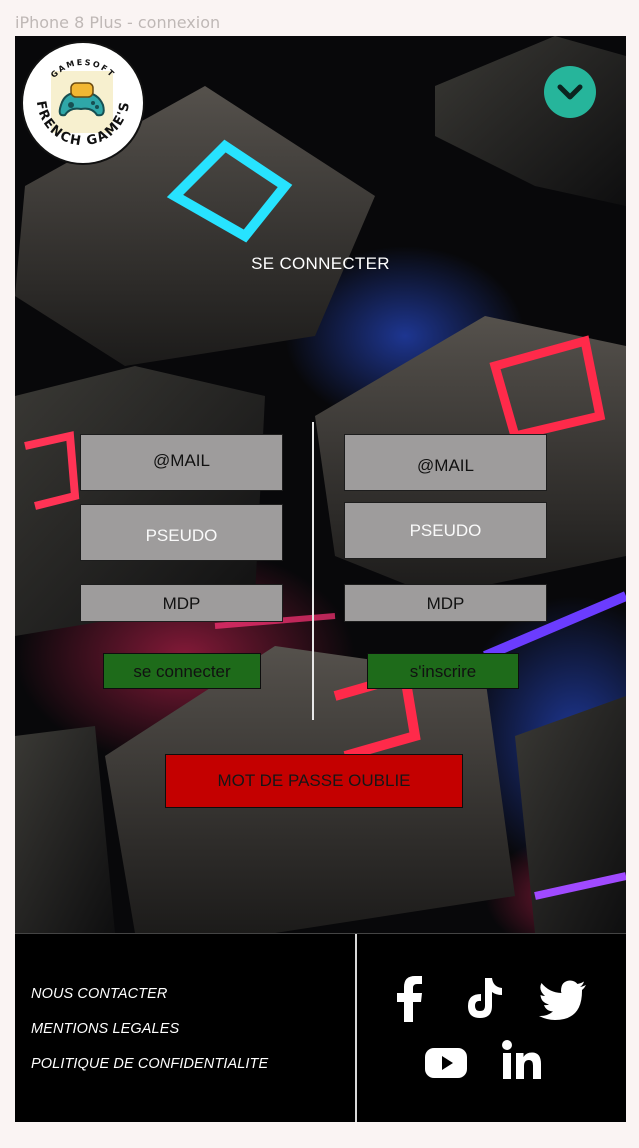 This screenshot has width=639, height=1148. I want to click on twitter-icon, so click(562, 1000).